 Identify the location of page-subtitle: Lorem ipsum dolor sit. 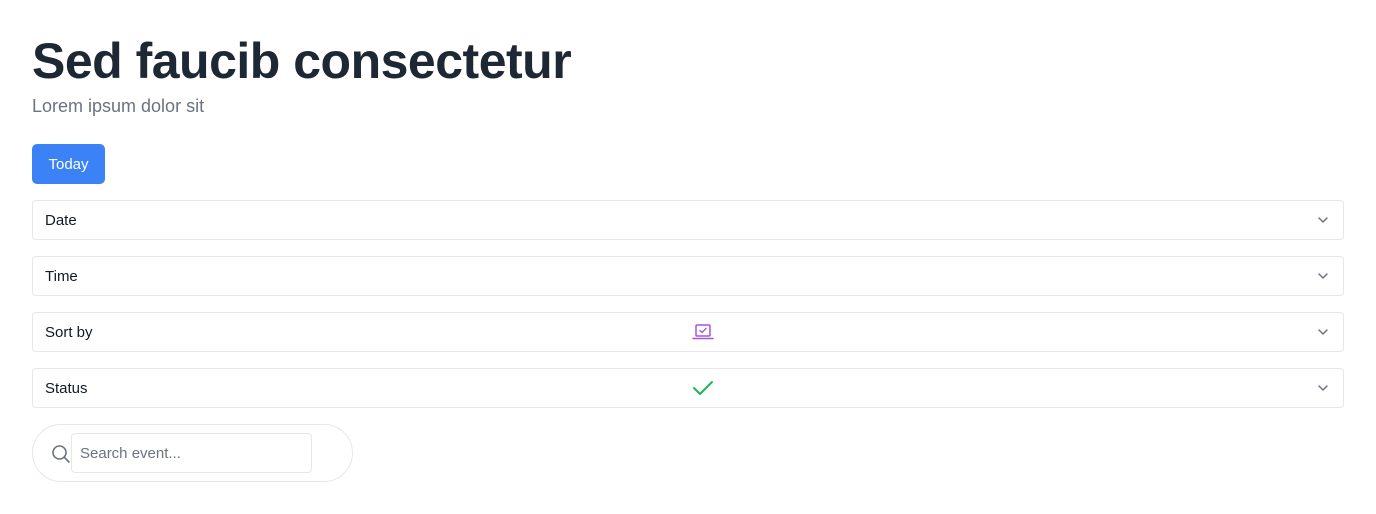
(118, 106).